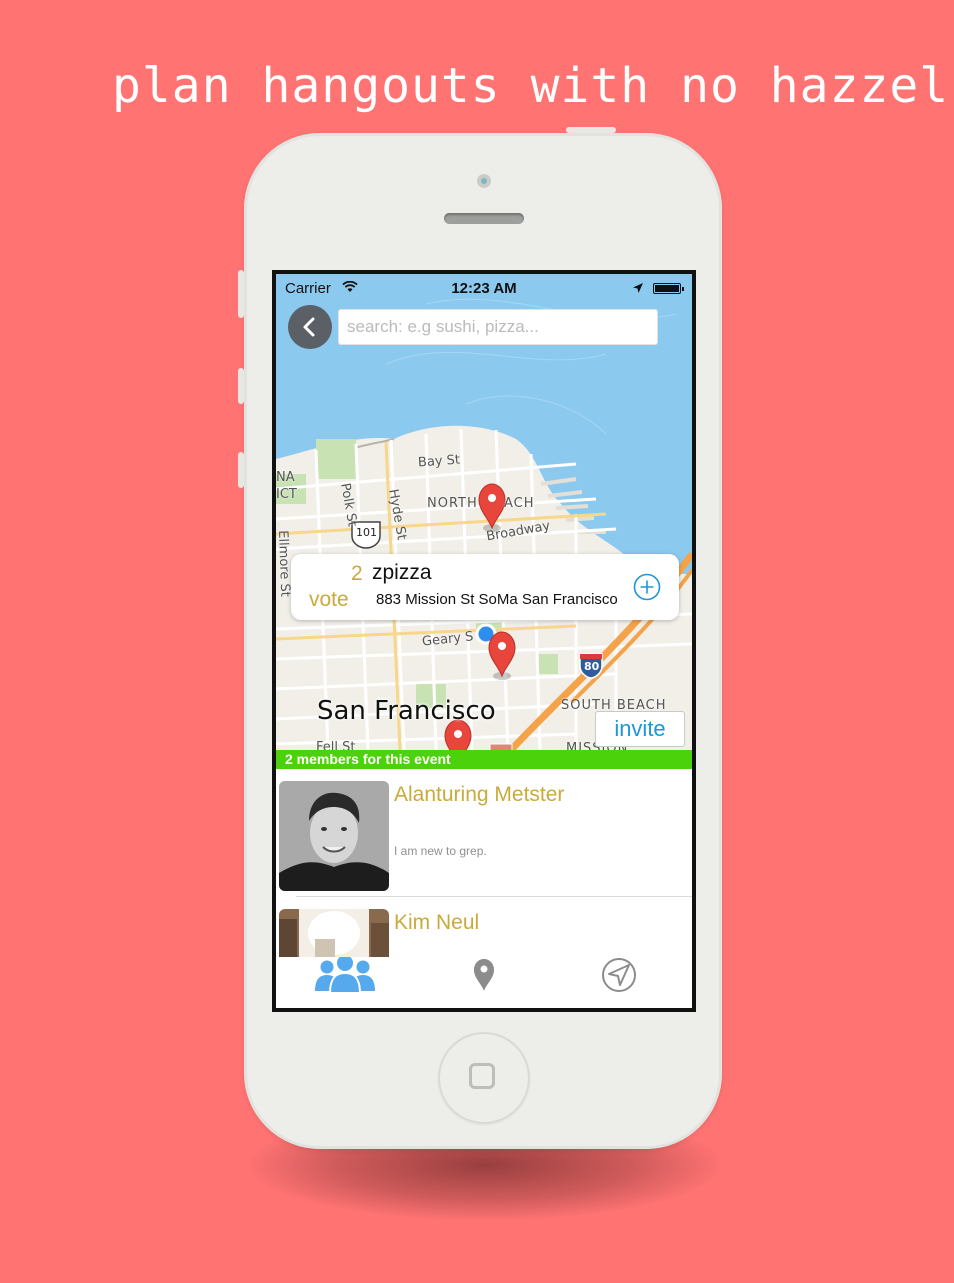  I want to click on invite-button: invite, so click(640, 729).